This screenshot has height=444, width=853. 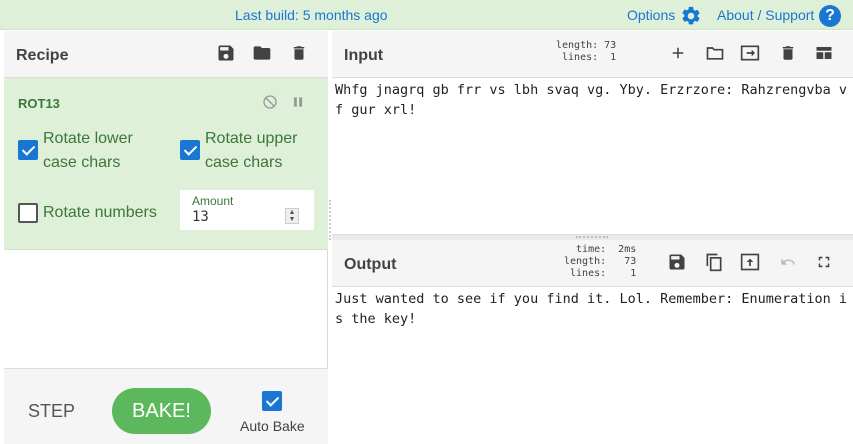 I want to click on output-title: Output, so click(x=370, y=264).